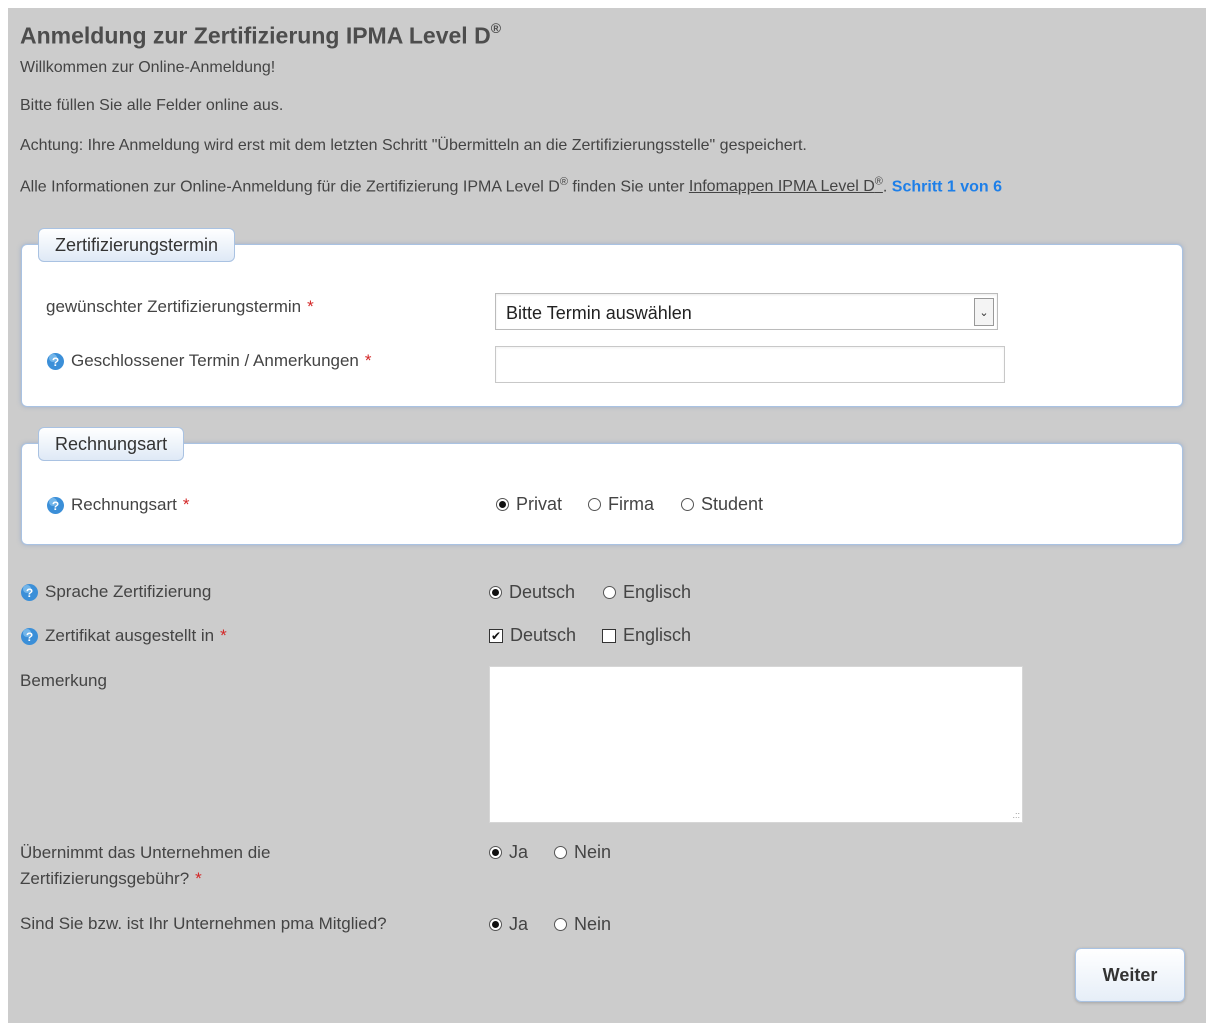 This screenshot has height=1023, width=1214. Describe the element at coordinates (508, 852) in the screenshot. I see `gebuehr-ja: Ja` at that location.